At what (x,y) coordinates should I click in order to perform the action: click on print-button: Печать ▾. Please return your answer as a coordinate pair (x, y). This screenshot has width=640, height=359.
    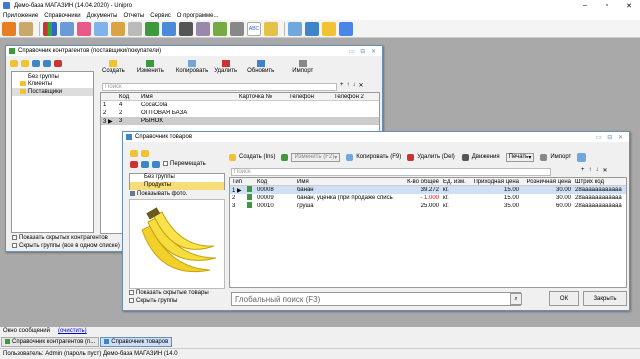
    Looking at the image, I should click on (520, 157).